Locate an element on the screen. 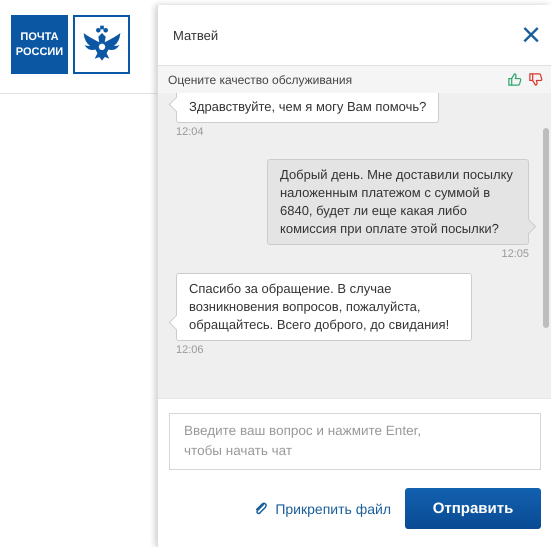 The width and height of the screenshot is (551, 547). rating-prompt: Оцените качество обслуживания is located at coordinates (261, 79).